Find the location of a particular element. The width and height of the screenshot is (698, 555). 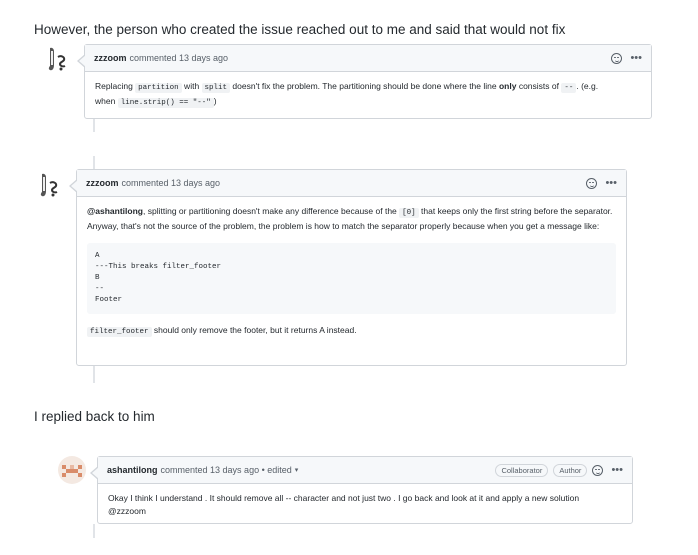

user-mention: @ashantilong is located at coordinates (115, 211).